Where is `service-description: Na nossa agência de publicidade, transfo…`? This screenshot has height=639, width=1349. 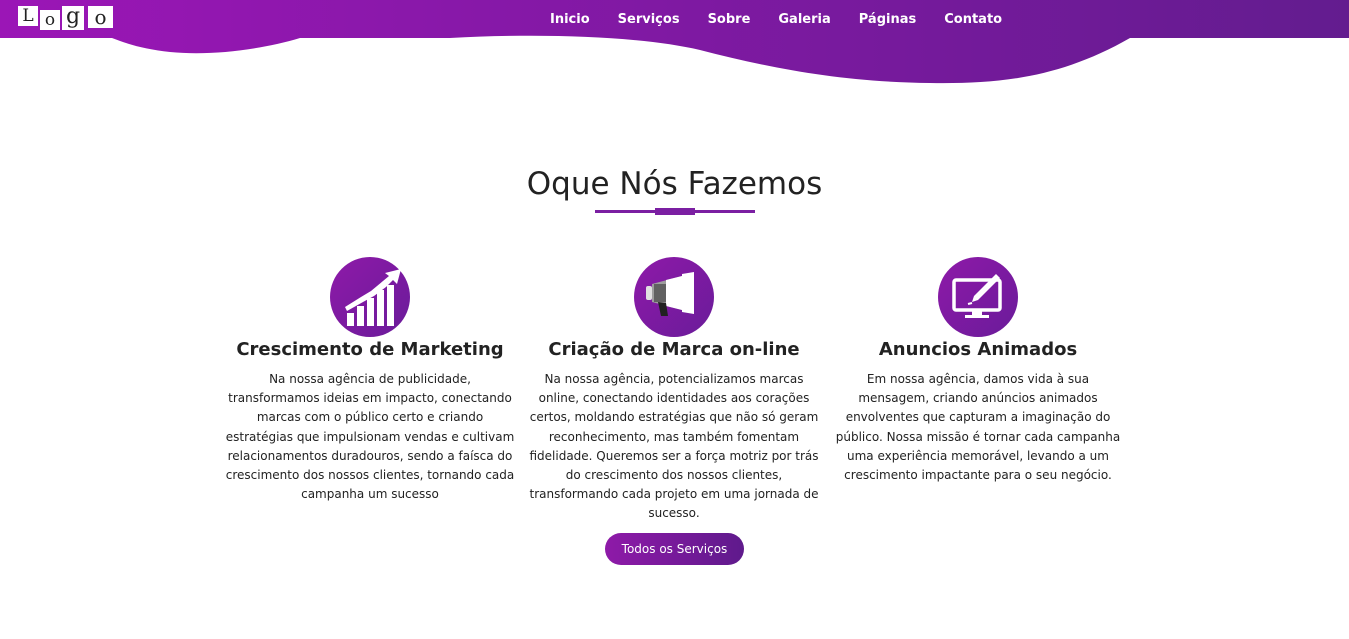
service-description: Na nossa agência de publicidade, transfo… is located at coordinates (370, 437).